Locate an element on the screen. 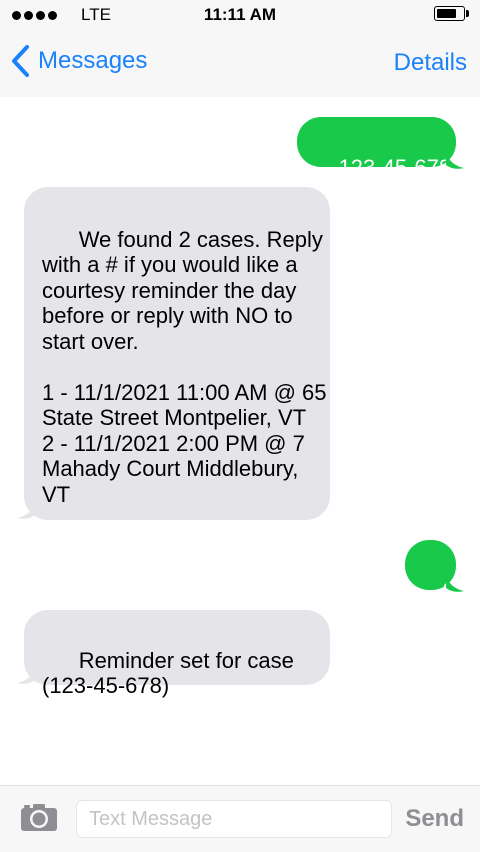 The image size is (480, 852). message-input is located at coordinates (234, 819).